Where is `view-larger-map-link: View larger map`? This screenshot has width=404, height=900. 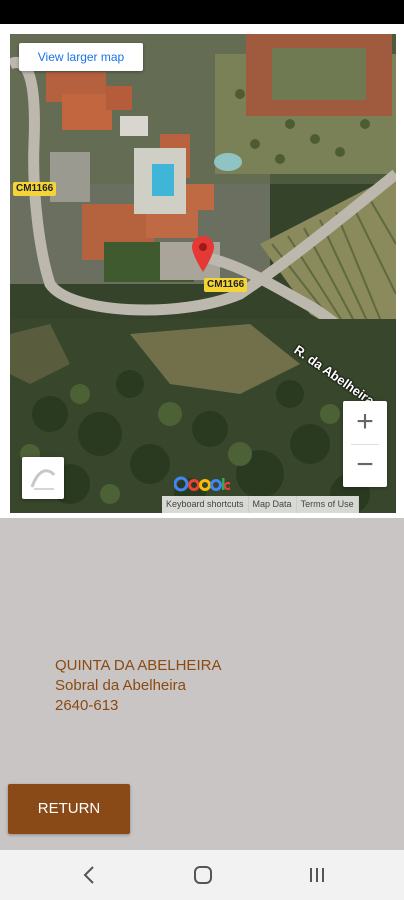 view-larger-map-link: View larger map is located at coordinates (81, 57).